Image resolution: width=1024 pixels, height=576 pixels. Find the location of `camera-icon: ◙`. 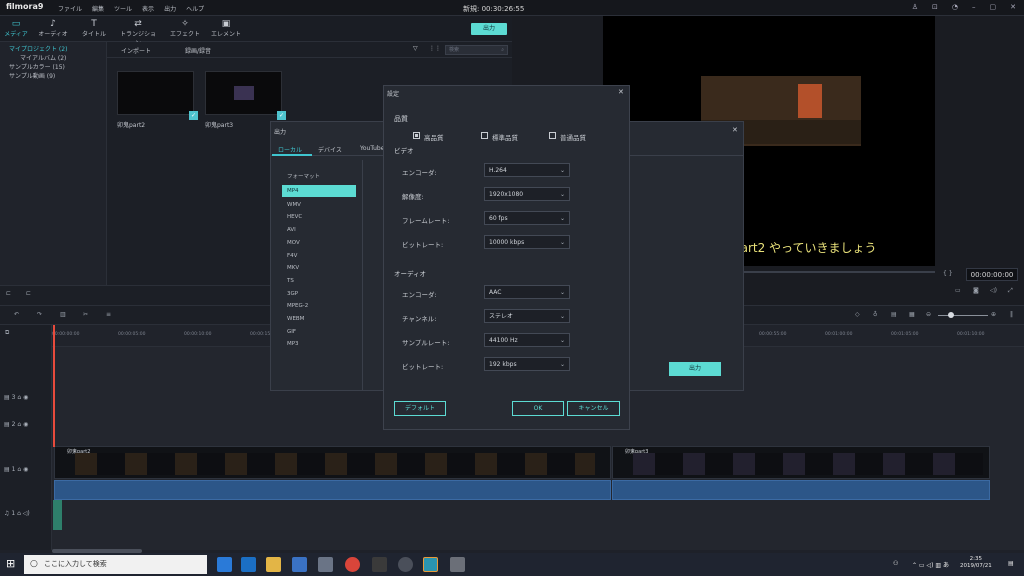

camera-icon: ◙ is located at coordinates (976, 290).